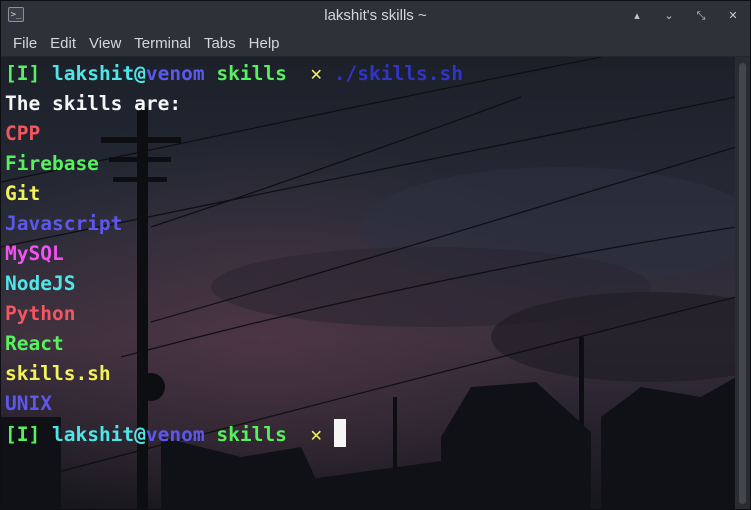  Describe the element at coordinates (701, 16) in the screenshot. I see `maximize-icon: ⤡` at that location.